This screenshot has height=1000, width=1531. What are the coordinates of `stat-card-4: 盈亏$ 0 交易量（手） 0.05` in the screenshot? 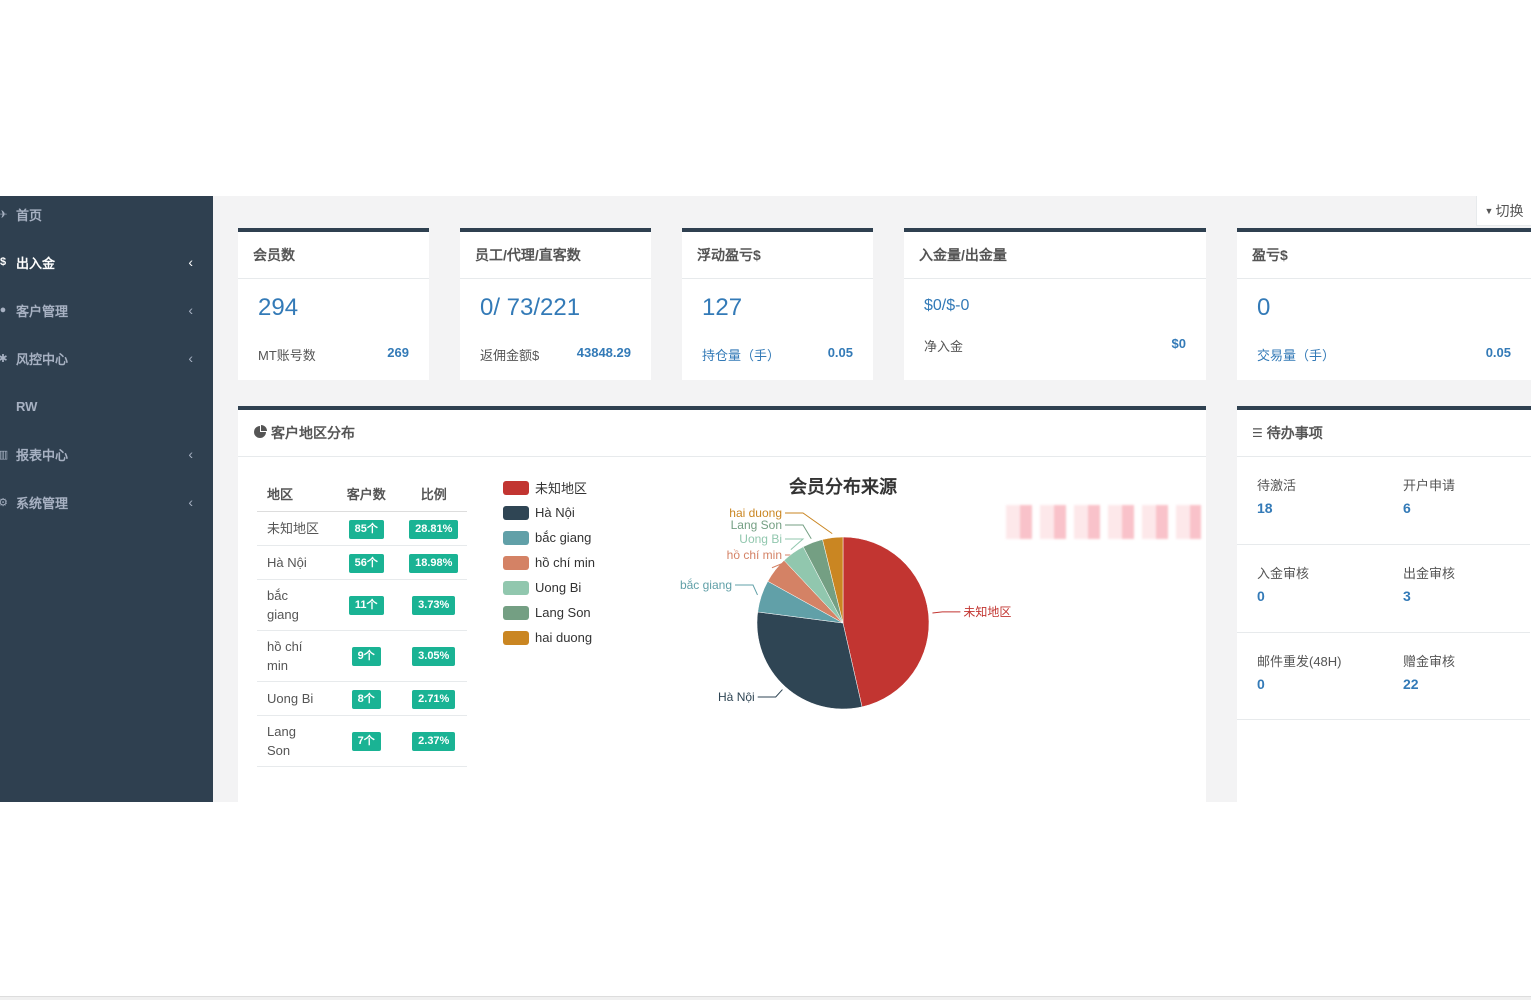 It's located at (1384, 304).